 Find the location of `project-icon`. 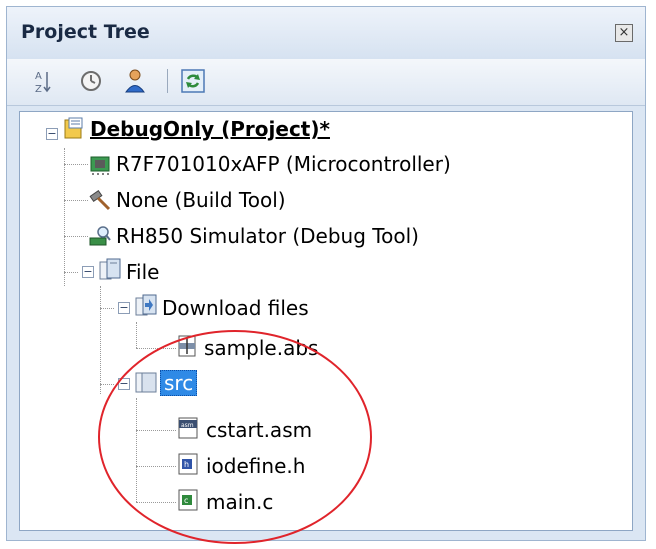

project-icon is located at coordinates (73, 128).